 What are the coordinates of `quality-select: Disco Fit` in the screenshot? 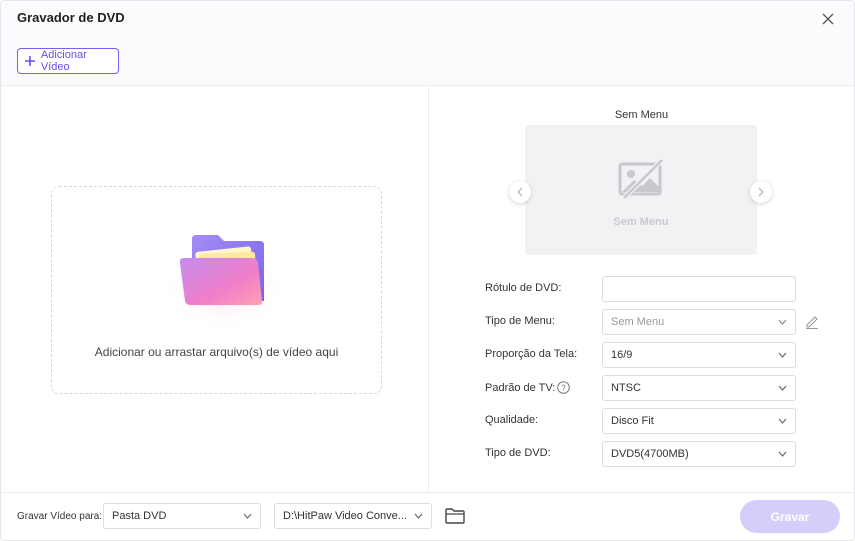 It's located at (699, 421).